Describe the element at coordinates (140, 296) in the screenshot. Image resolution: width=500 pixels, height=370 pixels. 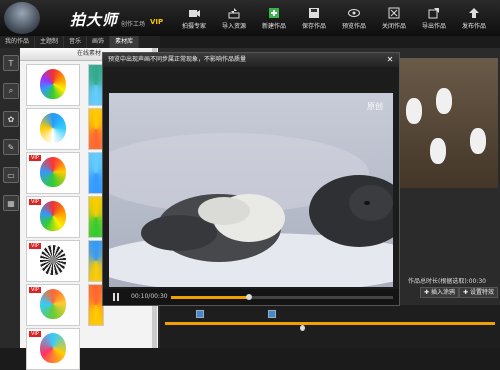
I see `current-time: 00:10` at that location.